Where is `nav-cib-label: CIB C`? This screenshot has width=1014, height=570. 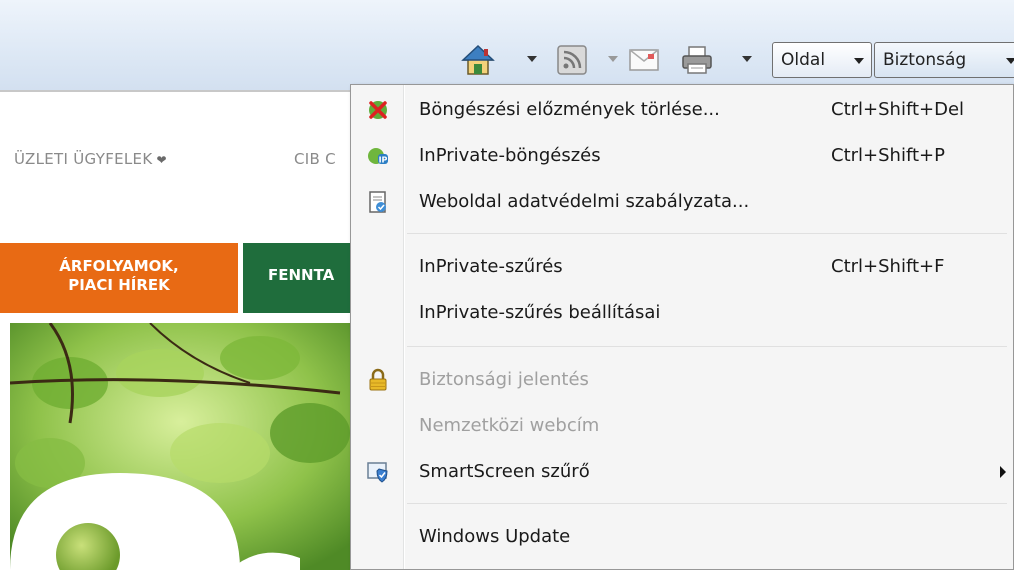 nav-cib-label: CIB C is located at coordinates (315, 159).